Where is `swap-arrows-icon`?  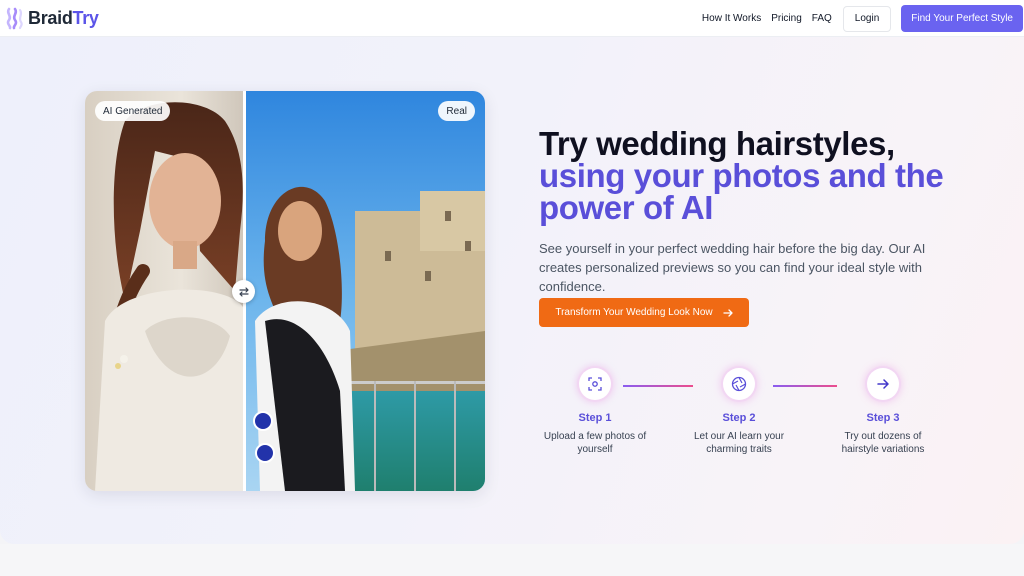 swap-arrows-icon is located at coordinates (243, 291).